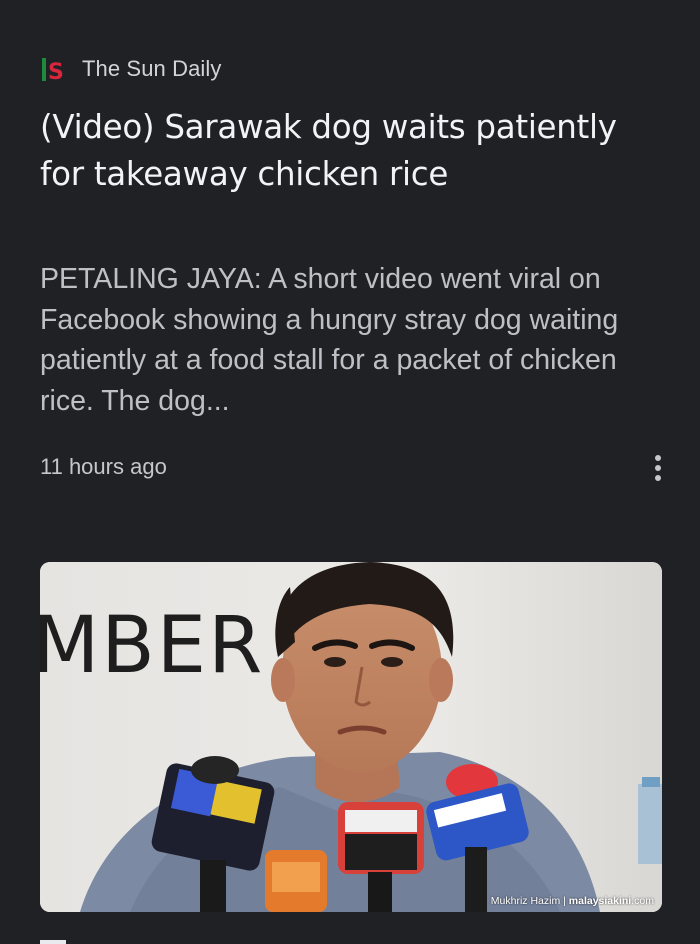 Image resolution: width=700 pixels, height=944 pixels. I want to click on source-row: S The Sun Daily, so click(130, 69).